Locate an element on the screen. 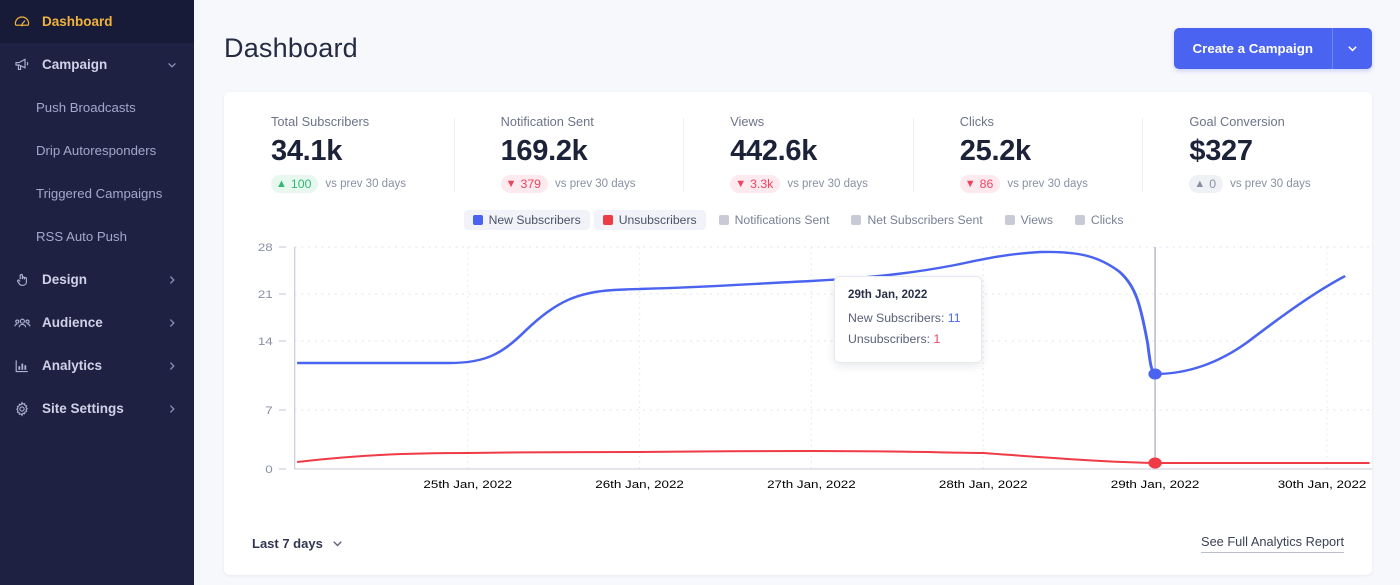 Image resolution: width=1400 pixels, height=585 pixels. tooltip-value: 11 is located at coordinates (954, 318).